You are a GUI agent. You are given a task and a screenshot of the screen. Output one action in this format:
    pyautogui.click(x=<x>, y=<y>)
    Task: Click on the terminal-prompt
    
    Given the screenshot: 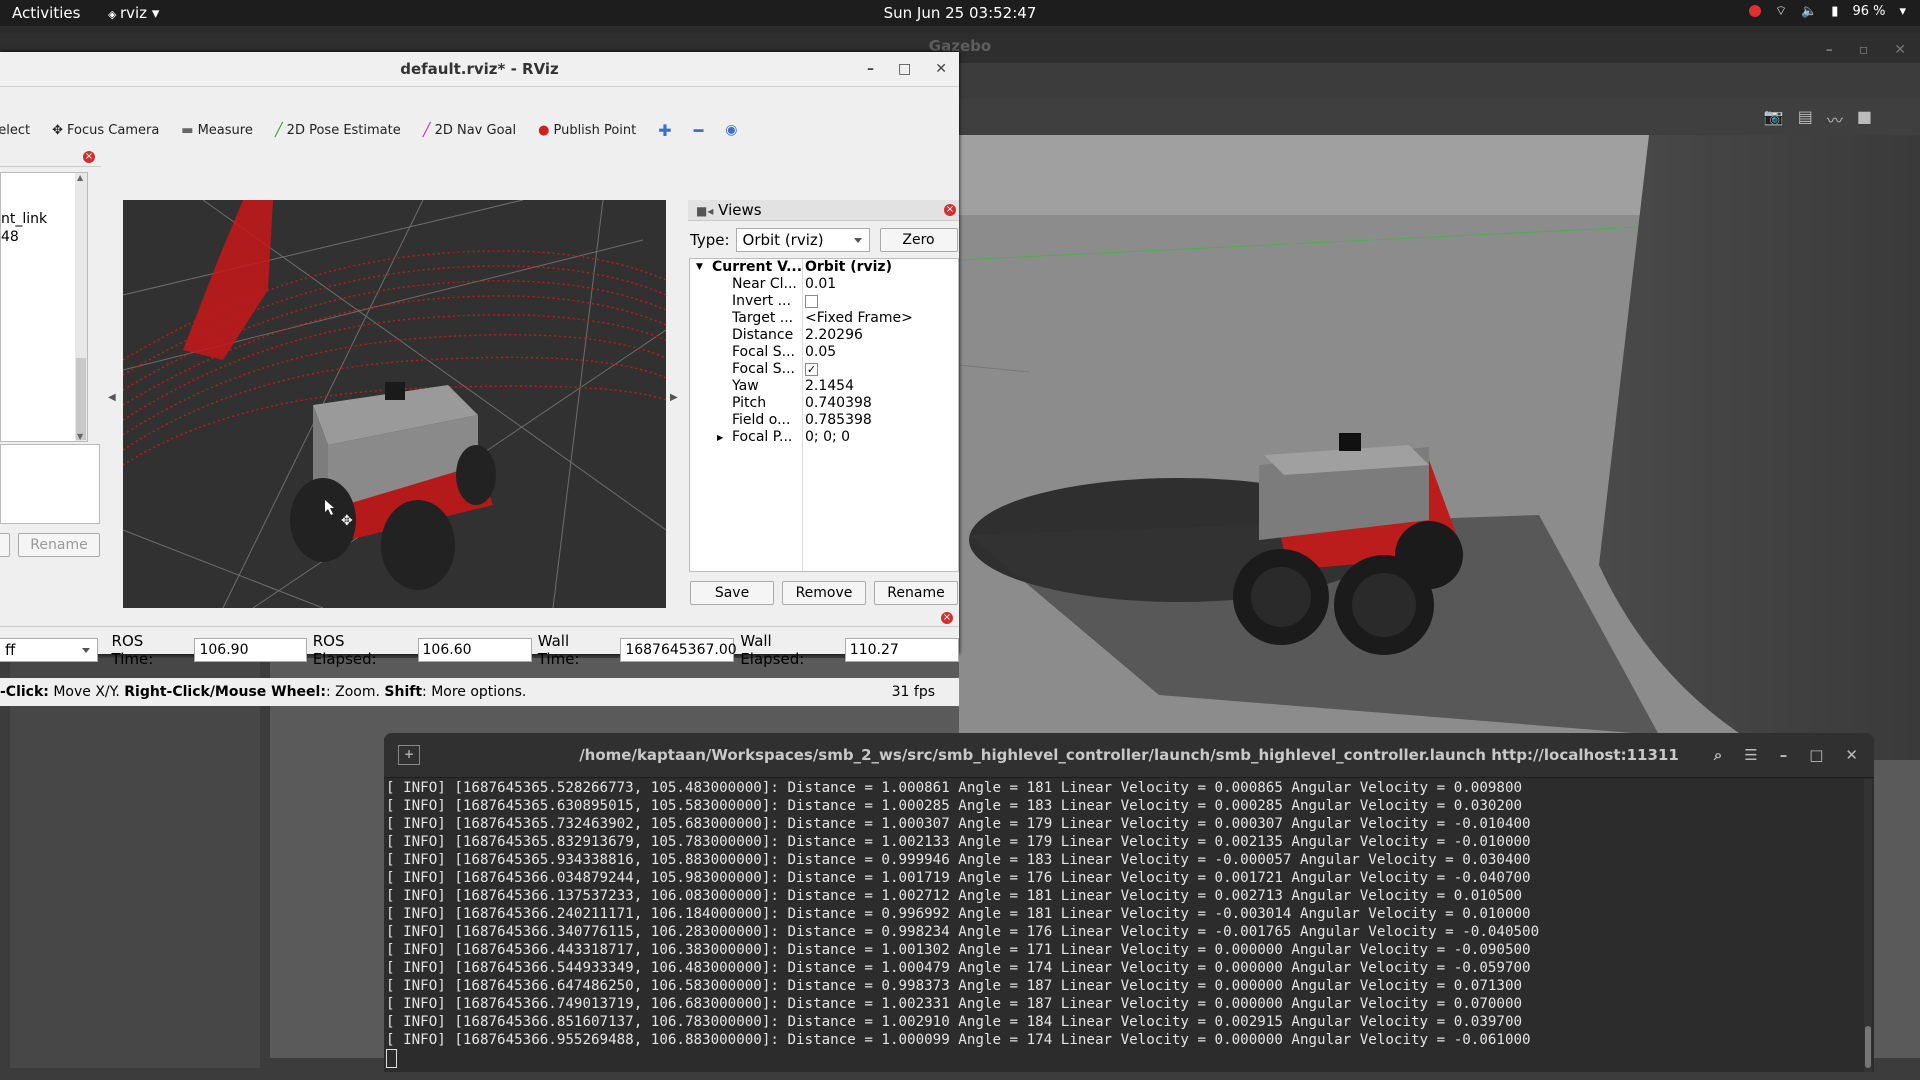 What is the action you would take?
    pyautogui.click(x=1124, y=1058)
    